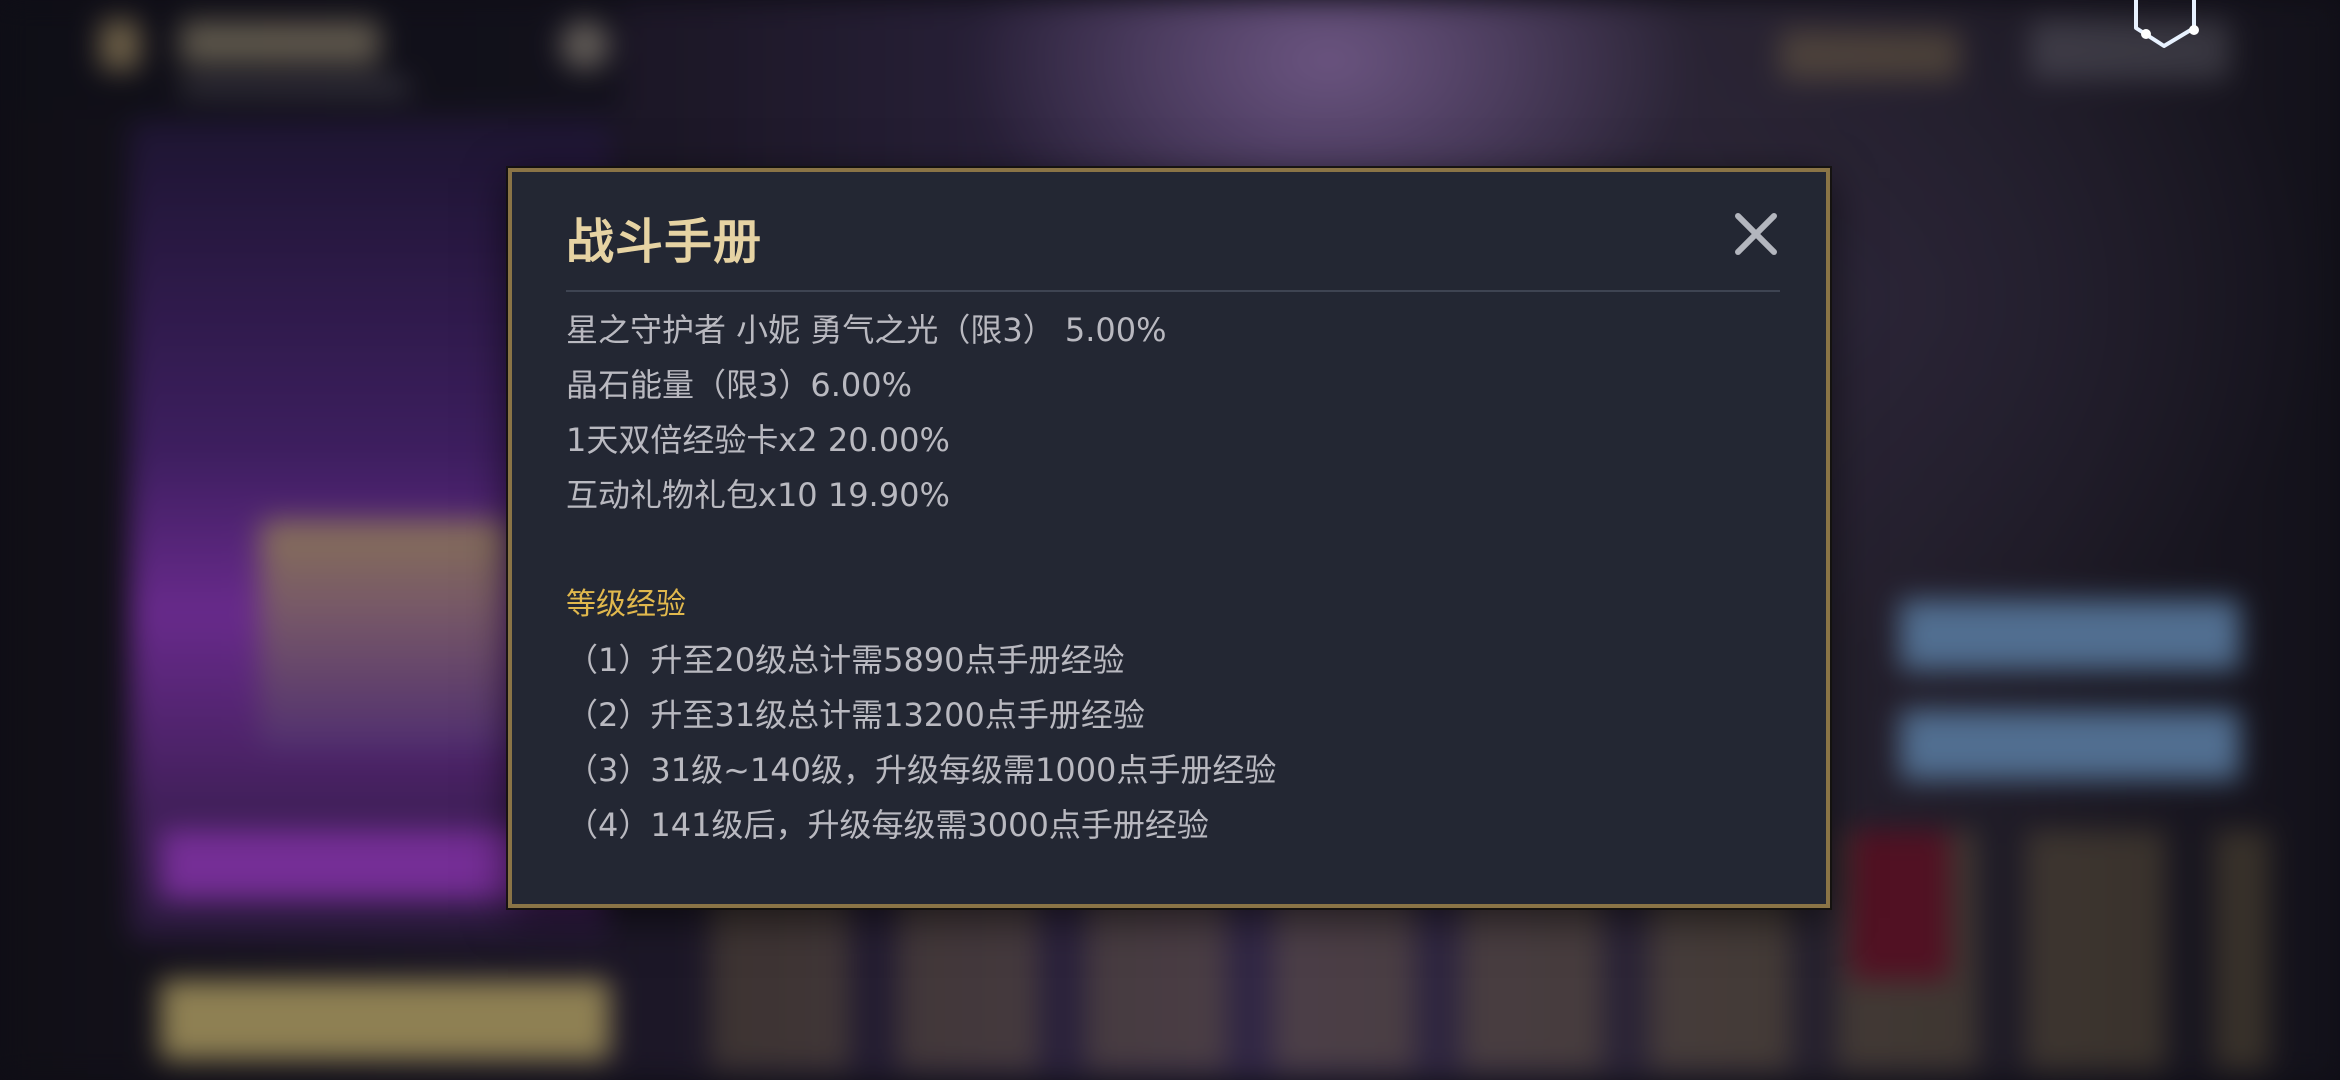 The height and width of the screenshot is (1080, 2340). What do you see at coordinates (921, 770) in the screenshot?
I see `exp-rule-line: （3）31级~140级，升级每级需1000点手册经验` at bounding box center [921, 770].